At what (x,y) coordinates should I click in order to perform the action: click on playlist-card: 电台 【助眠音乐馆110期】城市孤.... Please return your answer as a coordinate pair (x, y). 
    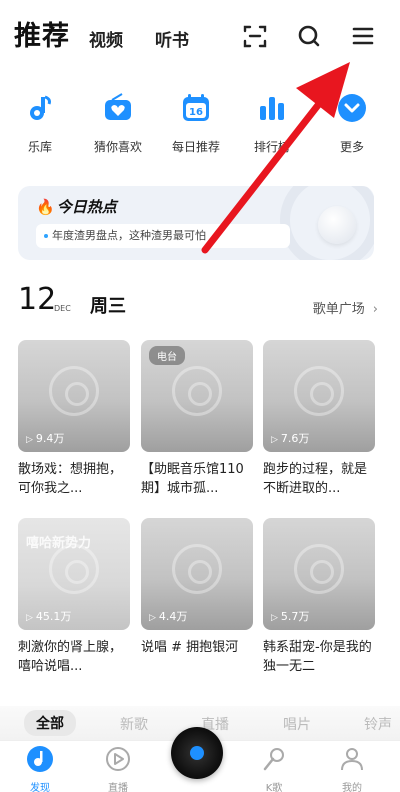
    Looking at the image, I should click on (197, 419).